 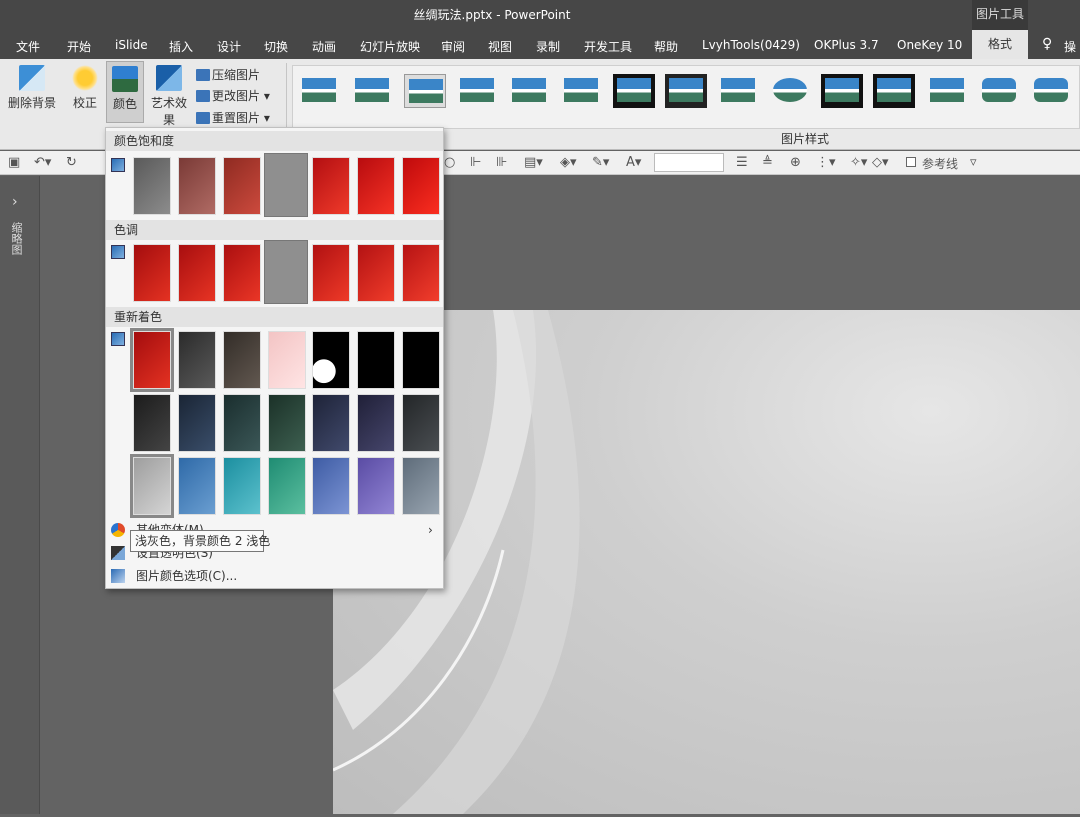 What do you see at coordinates (1000, 44) in the screenshot?
I see `tab-format: 格式` at bounding box center [1000, 44].